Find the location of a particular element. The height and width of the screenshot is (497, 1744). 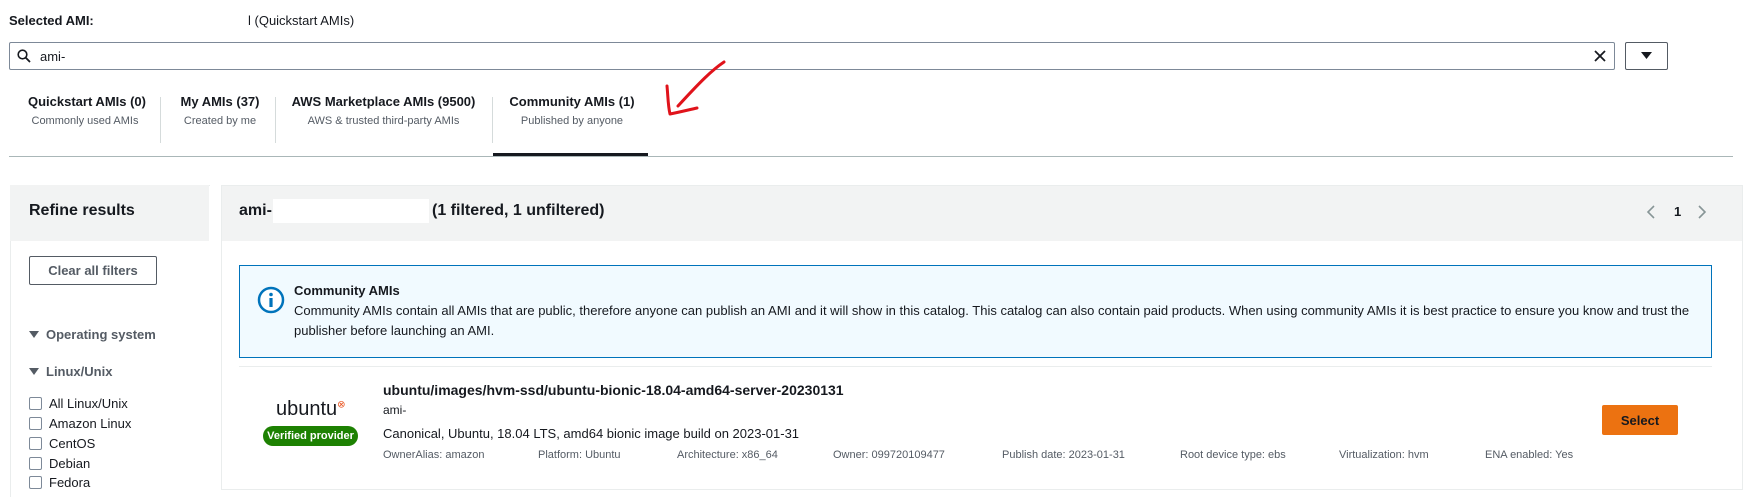

meta-platform: Platform: Ubuntu is located at coordinates (579, 455).